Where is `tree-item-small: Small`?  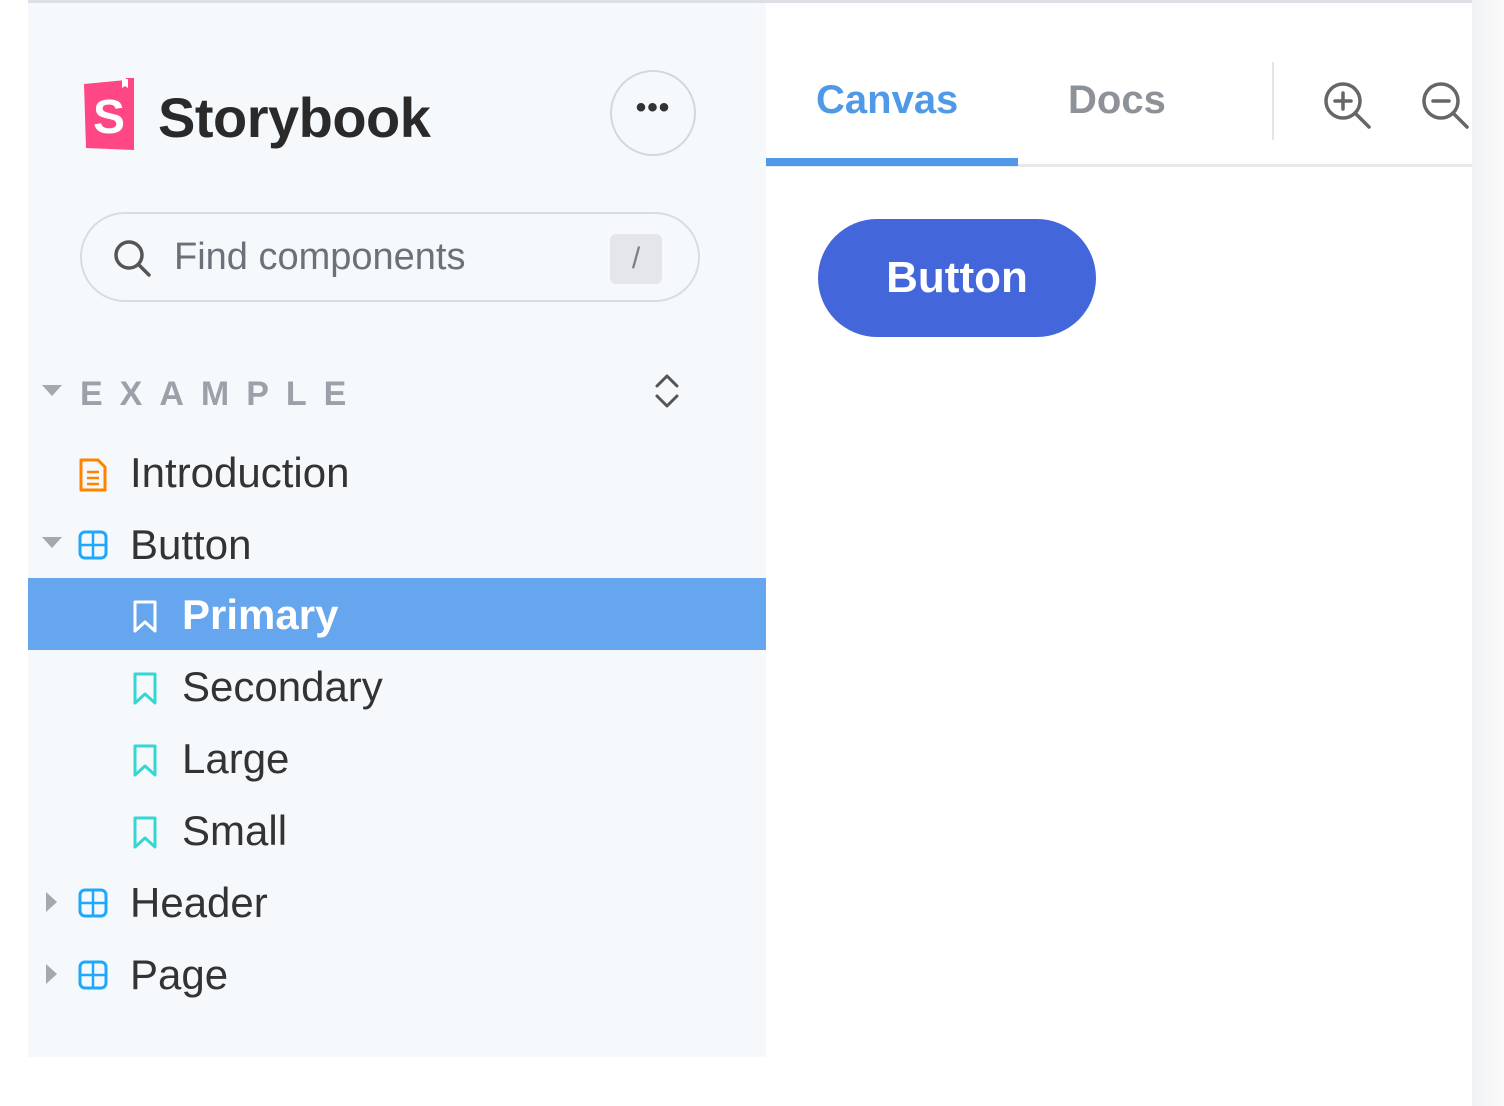 tree-item-small: Small is located at coordinates (397, 830).